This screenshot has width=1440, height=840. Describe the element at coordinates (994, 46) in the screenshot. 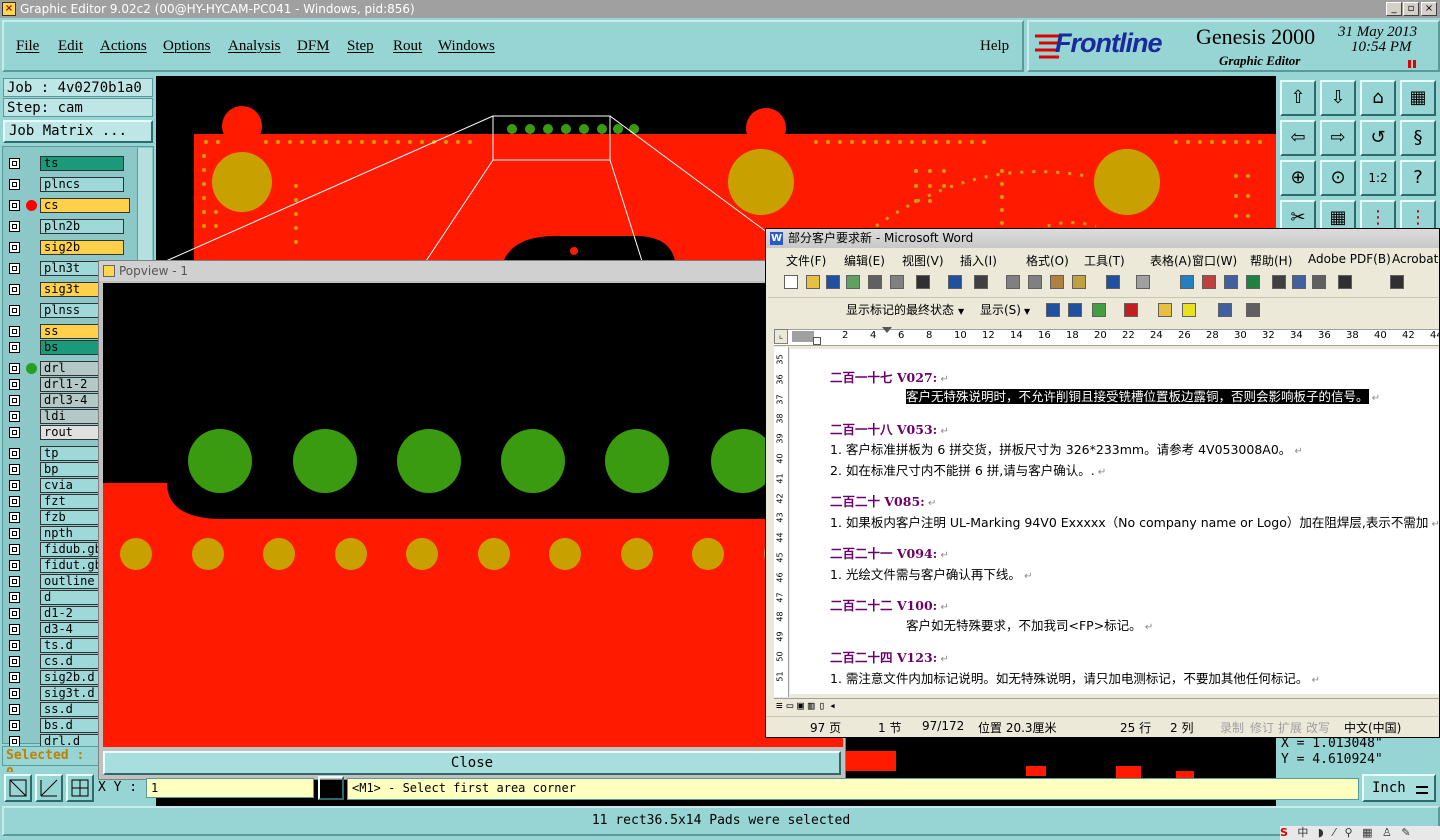

I see `menu-help: Help` at that location.